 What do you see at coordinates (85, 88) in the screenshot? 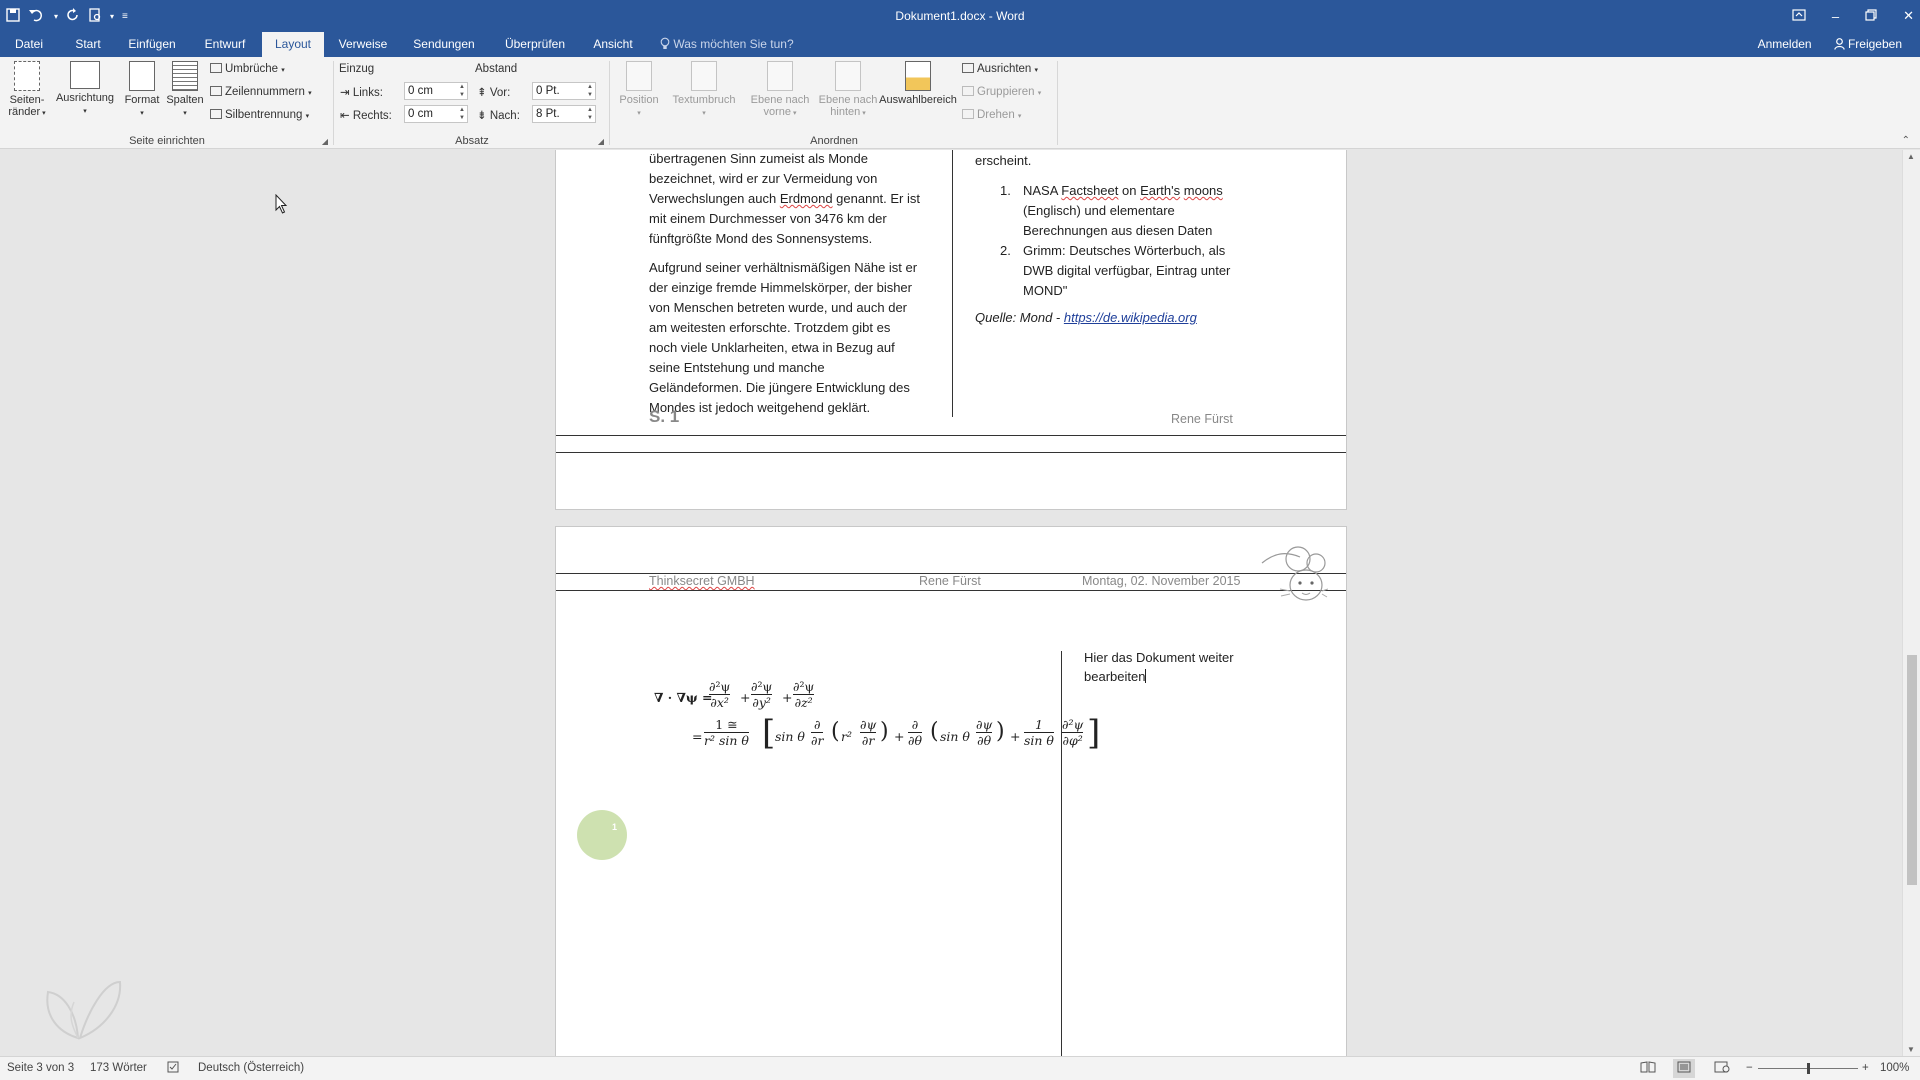
I see `orientation-button: Ausrichtung ▾` at bounding box center [85, 88].